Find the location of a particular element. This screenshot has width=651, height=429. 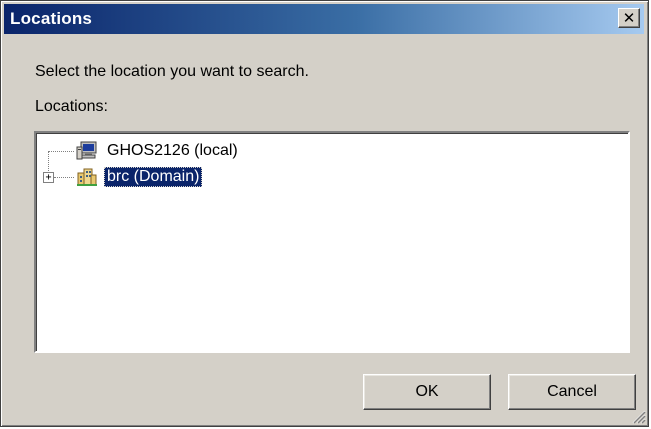

tree-item-local-computer: GHOS2126 (local) is located at coordinates (158, 151).